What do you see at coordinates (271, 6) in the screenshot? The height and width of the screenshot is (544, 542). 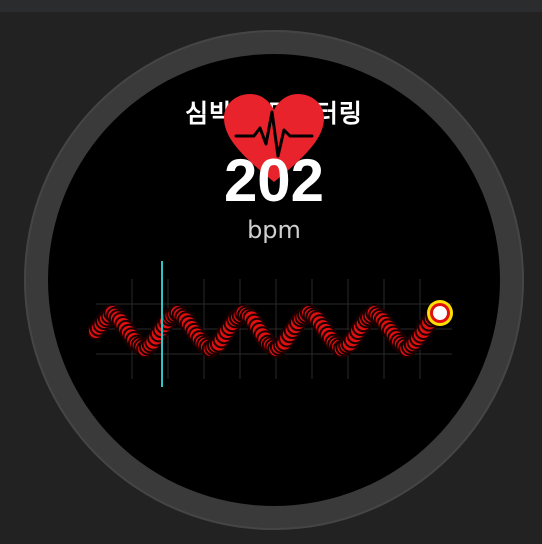 I see `top-bar` at bounding box center [271, 6].